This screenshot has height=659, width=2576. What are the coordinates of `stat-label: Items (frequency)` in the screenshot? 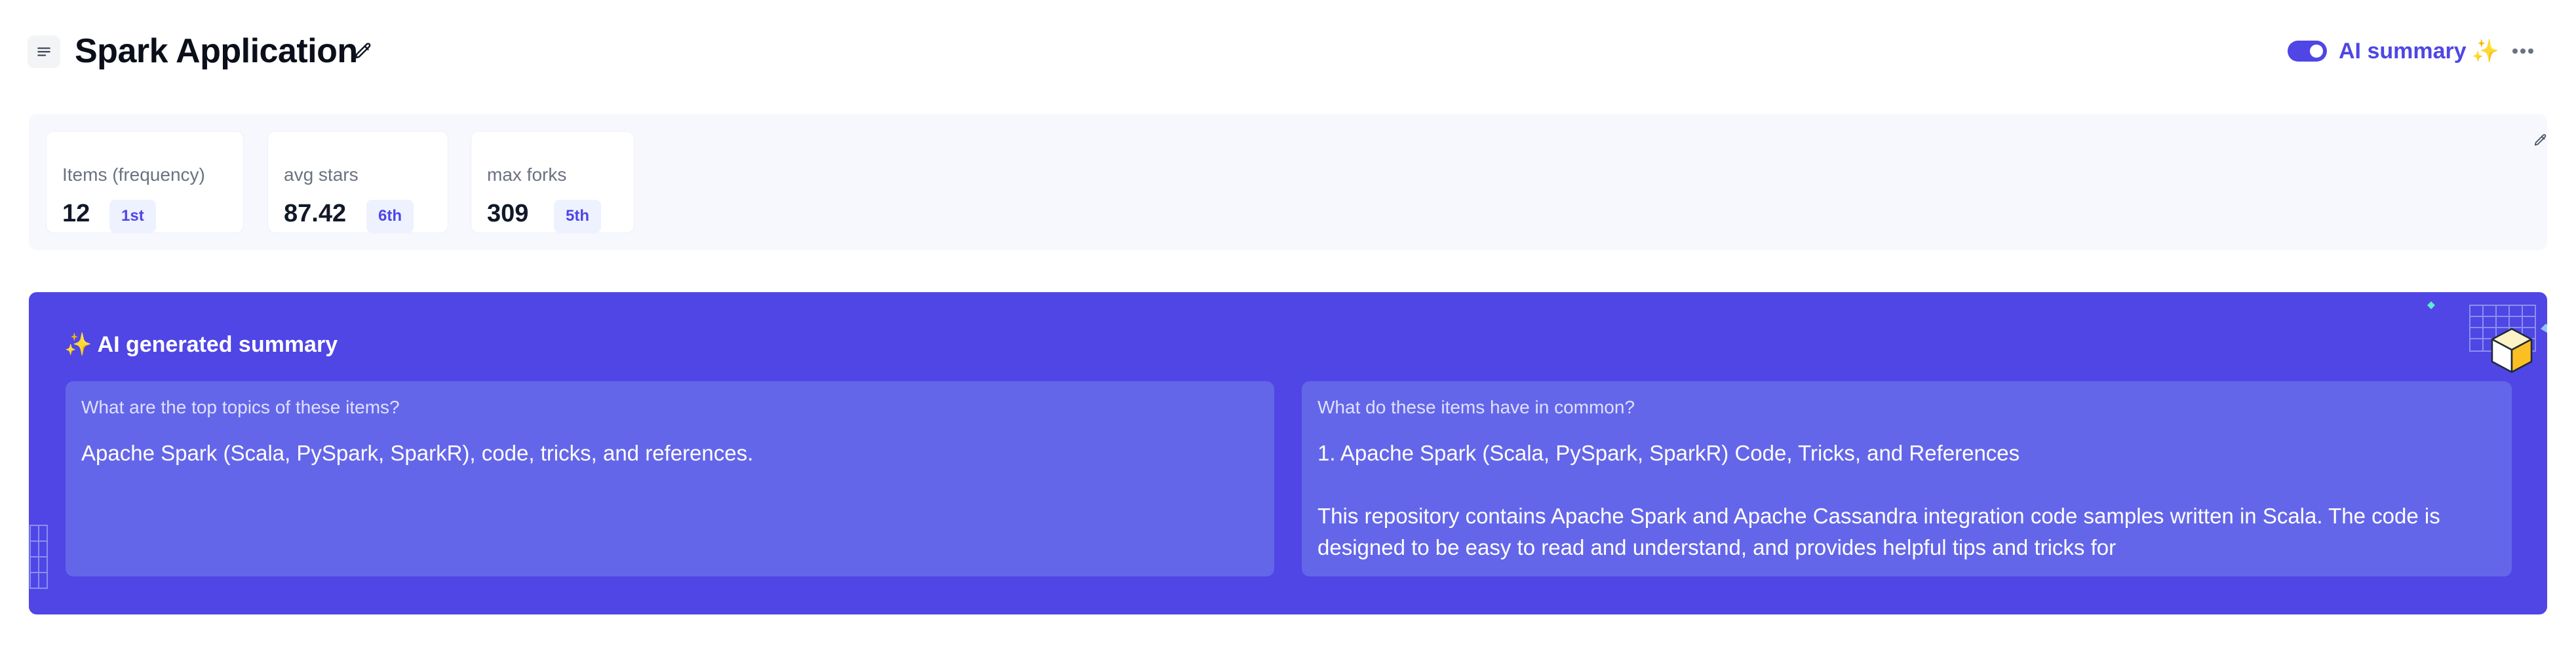 It's located at (133, 174).